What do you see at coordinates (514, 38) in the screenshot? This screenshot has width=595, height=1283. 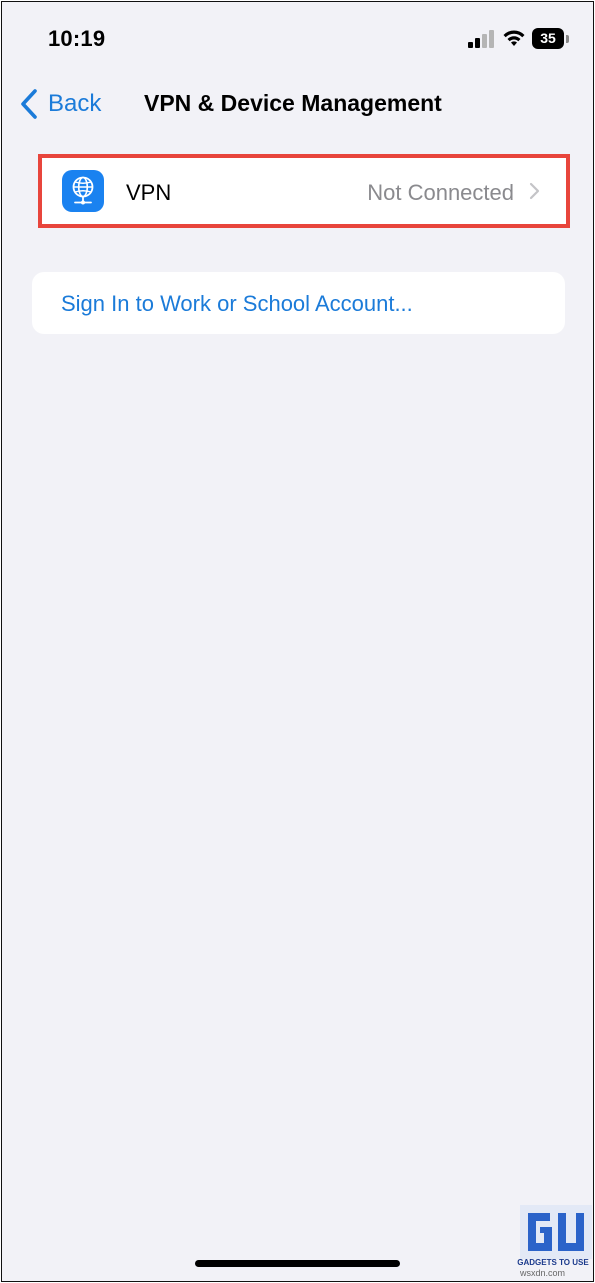 I see `wifi-icon` at bounding box center [514, 38].